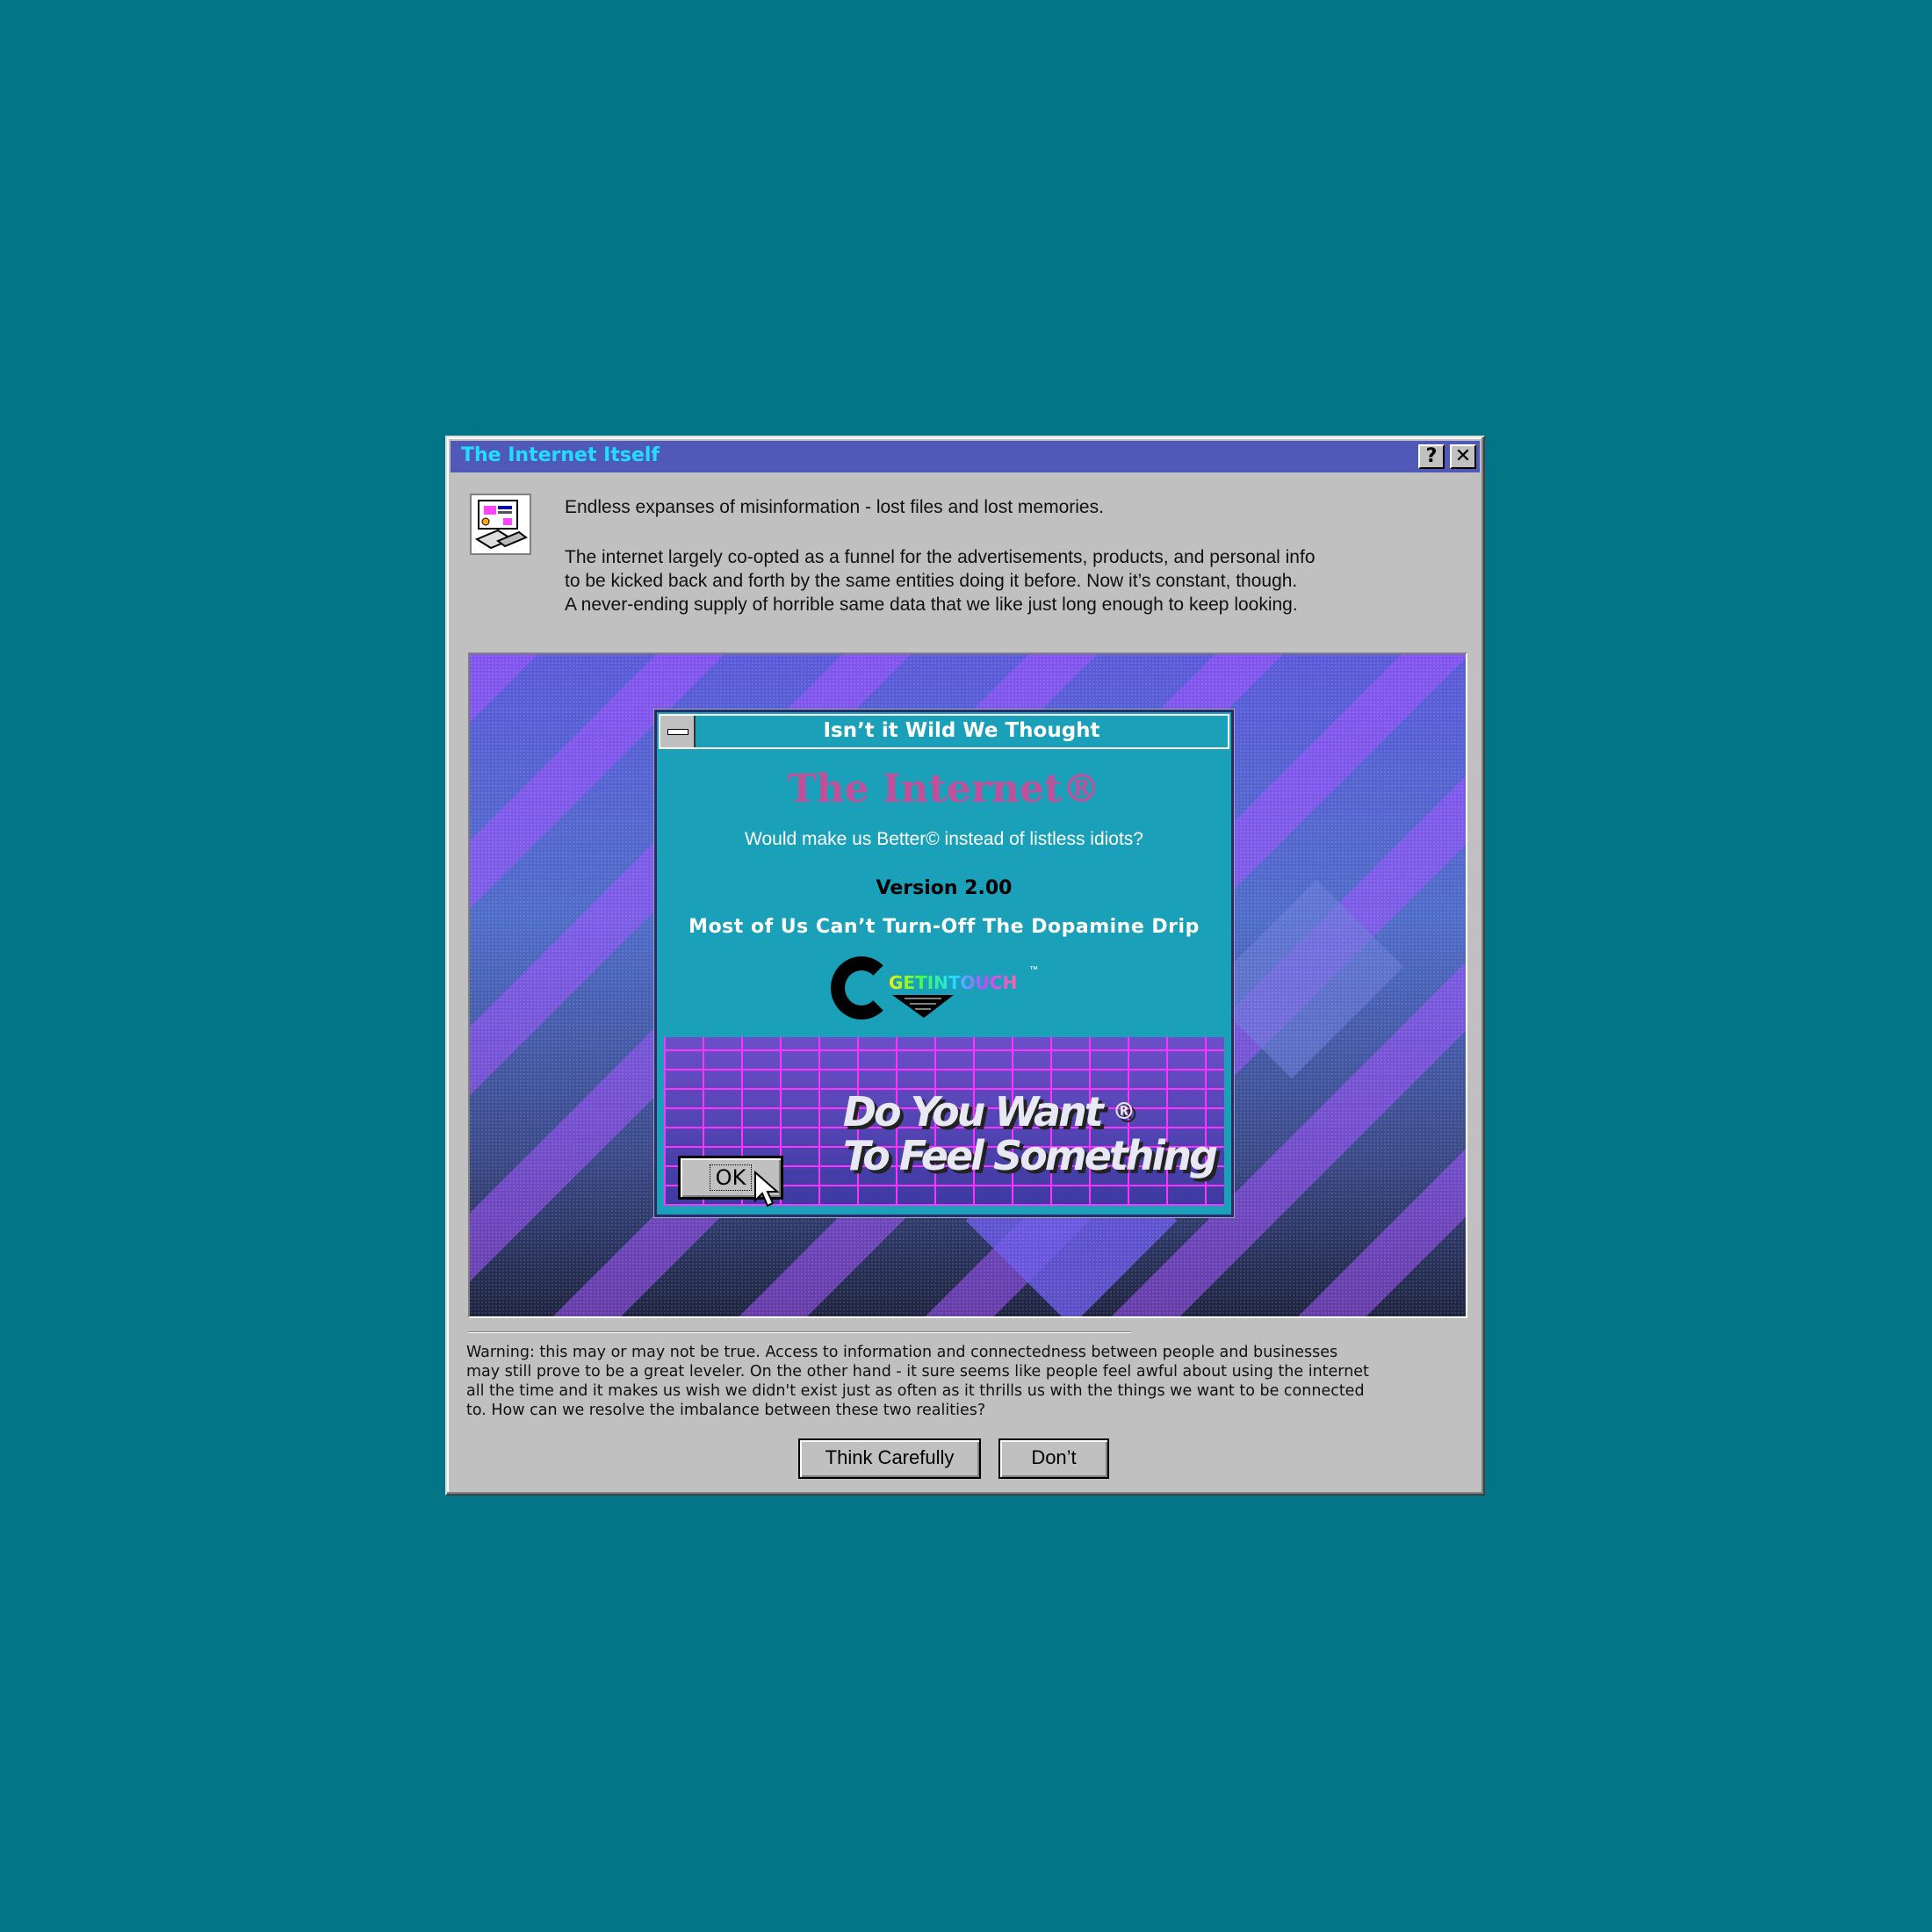 This screenshot has height=1932, width=1932. What do you see at coordinates (923, 1007) in the screenshot?
I see `logo-pyramid-icon` at bounding box center [923, 1007].